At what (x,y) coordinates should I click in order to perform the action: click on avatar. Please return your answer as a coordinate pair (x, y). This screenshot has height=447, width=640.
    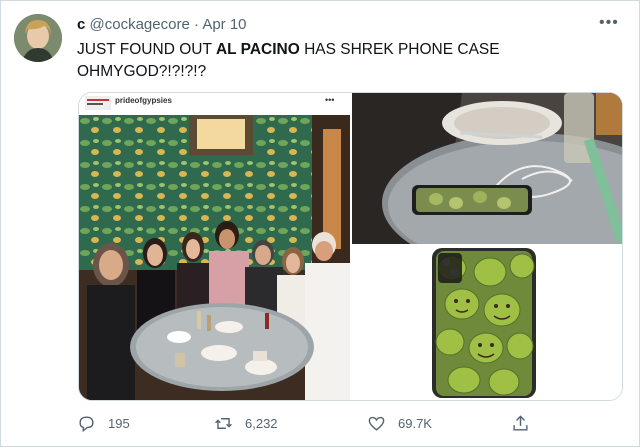
    Looking at the image, I should click on (38, 38).